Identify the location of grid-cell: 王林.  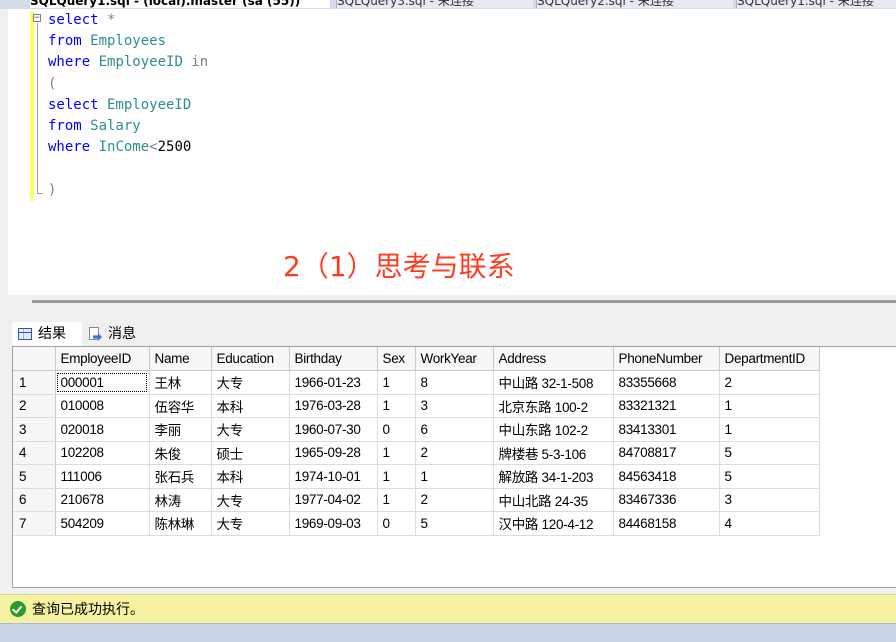
(180, 382).